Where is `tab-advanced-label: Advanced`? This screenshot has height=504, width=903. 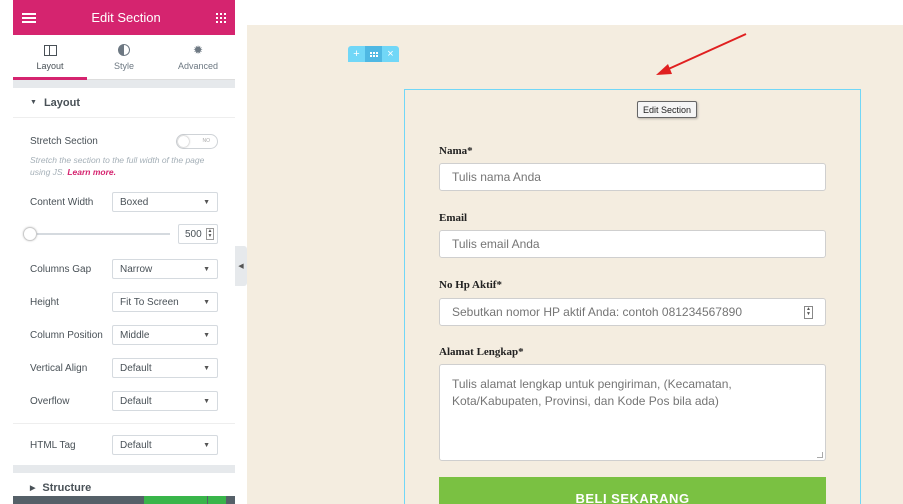 tab-advanced-label: Advanced is located at coordinates (198, 66).